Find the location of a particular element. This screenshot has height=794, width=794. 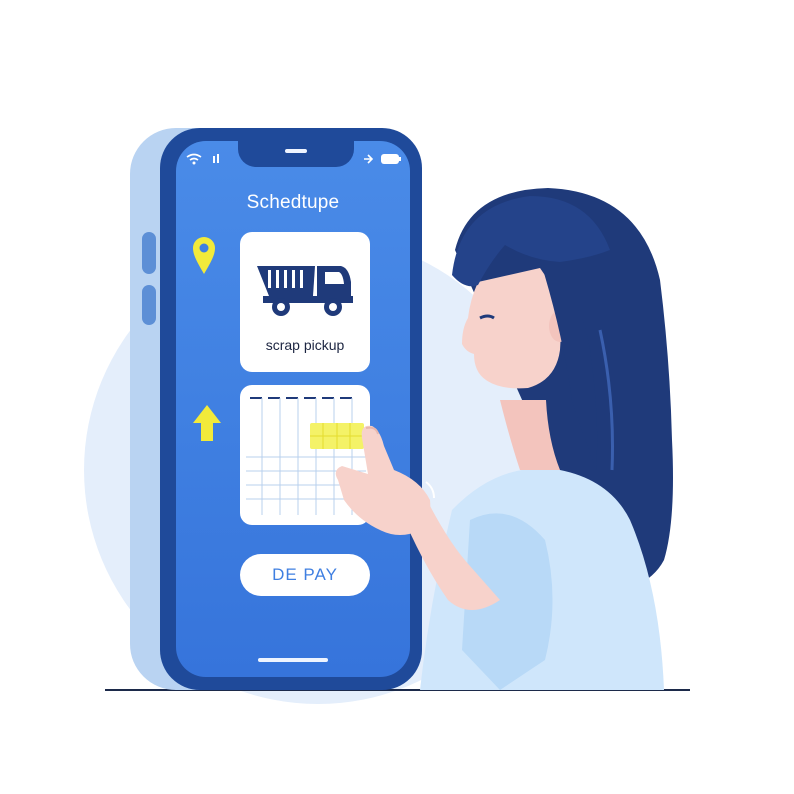

volume-down-button is located at coordinates (149, 305).